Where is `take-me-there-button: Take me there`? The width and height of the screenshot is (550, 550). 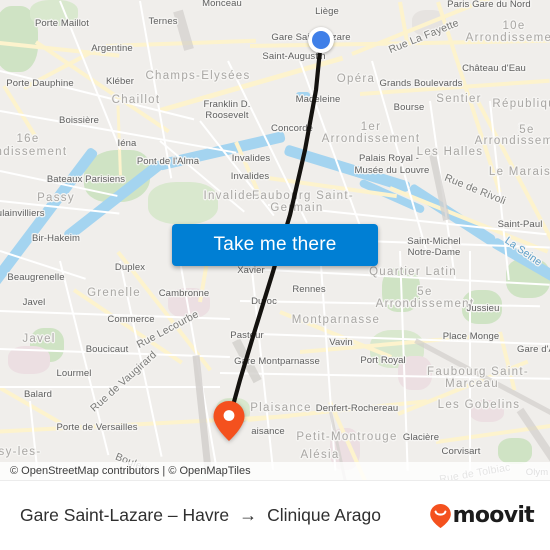
take-me-there-button: Take me there is located at coordinates (275, 245).